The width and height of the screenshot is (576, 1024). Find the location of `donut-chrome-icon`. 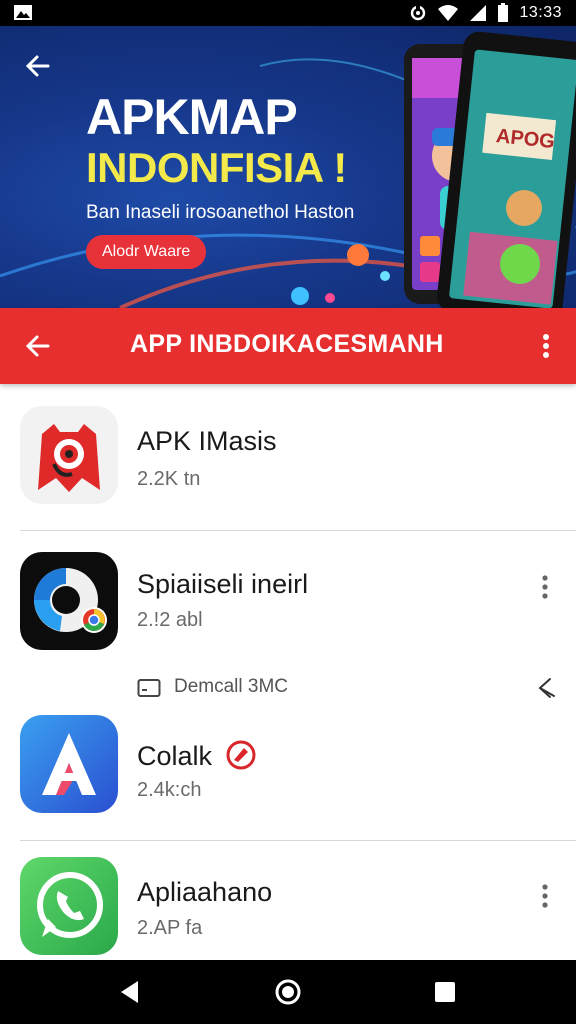

donut-chrome-icon is located at coordinates (69, 601).